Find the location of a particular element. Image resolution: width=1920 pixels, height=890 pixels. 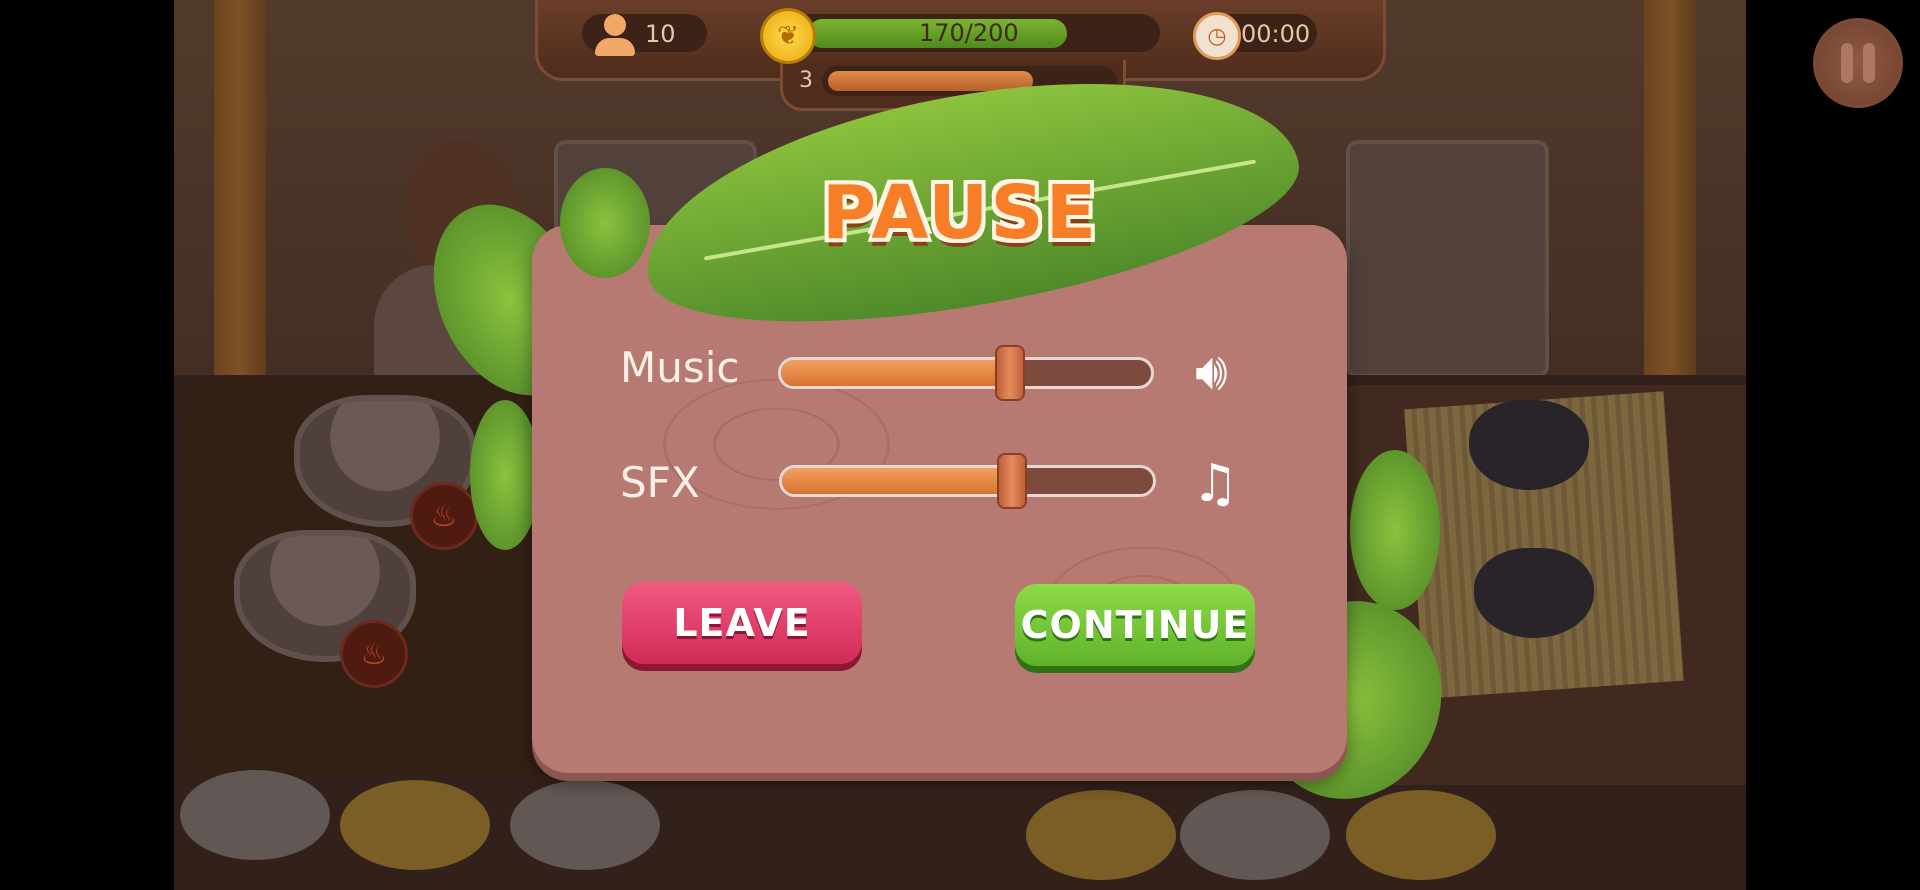

sfx-slider is located at coordinates (967, 481).